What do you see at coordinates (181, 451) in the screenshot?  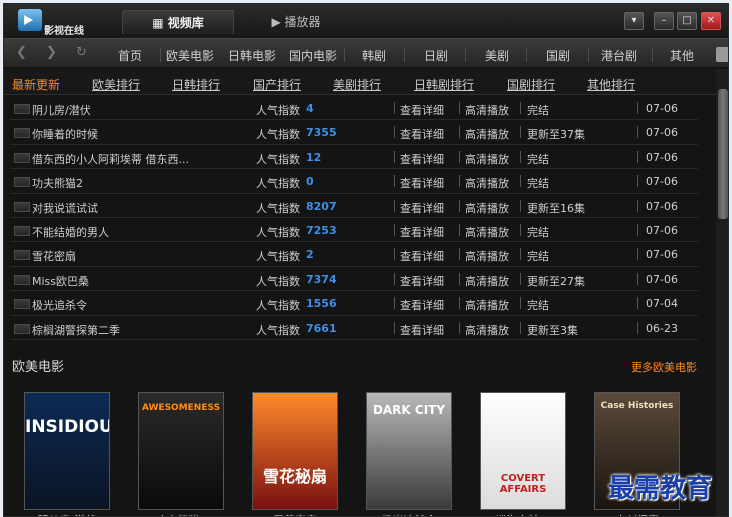 I see `poster-thumbnail: AWESOMENESS` at bounding box center [181, 451].